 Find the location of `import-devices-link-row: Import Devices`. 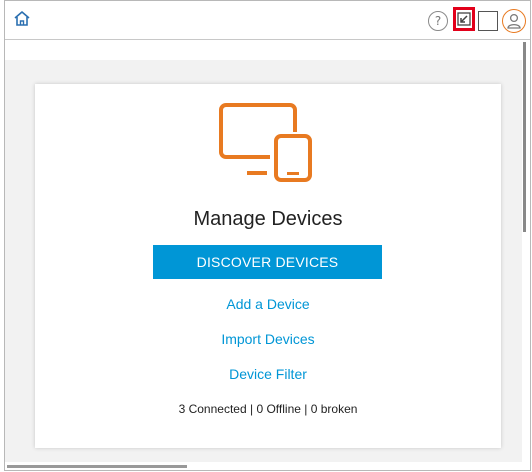

import-devices-link-row: Import Devices is located at coordinates (268, 339).